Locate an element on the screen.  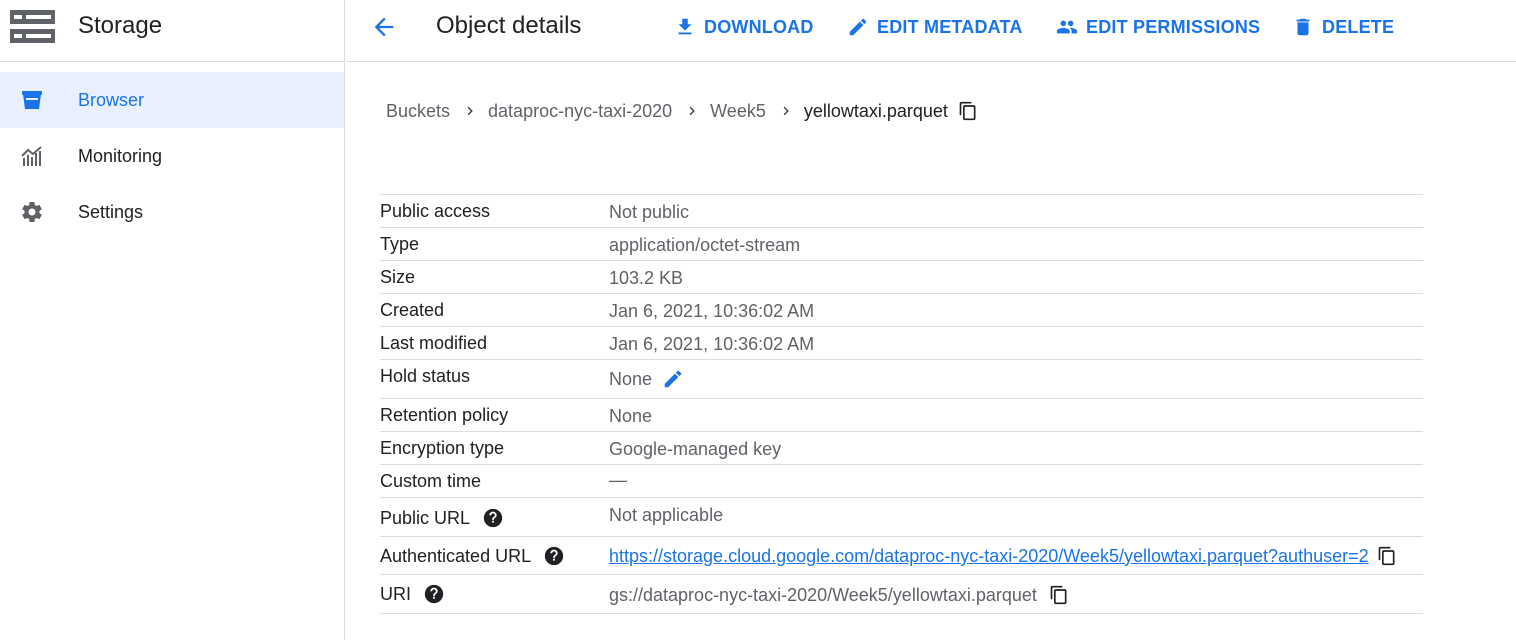
sidebar-item-settings: Settings is located at coordinates (172, 212).